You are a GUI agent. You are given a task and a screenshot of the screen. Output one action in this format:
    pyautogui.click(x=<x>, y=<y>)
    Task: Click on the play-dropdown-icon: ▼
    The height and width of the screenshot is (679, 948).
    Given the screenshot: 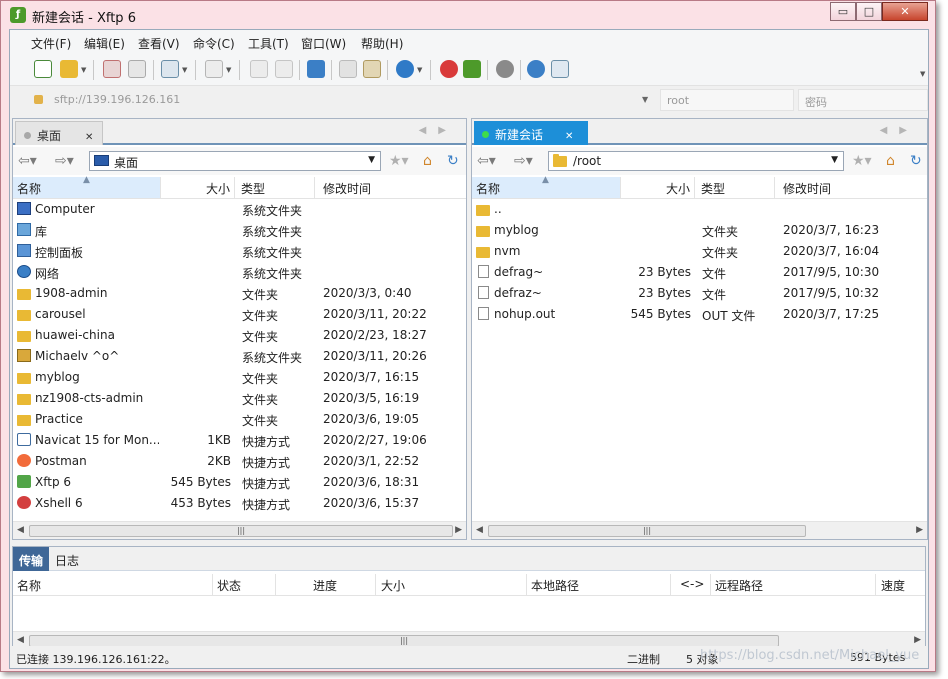 What is the action you would take?
    pyautogui.click(x=228, y=70)
    